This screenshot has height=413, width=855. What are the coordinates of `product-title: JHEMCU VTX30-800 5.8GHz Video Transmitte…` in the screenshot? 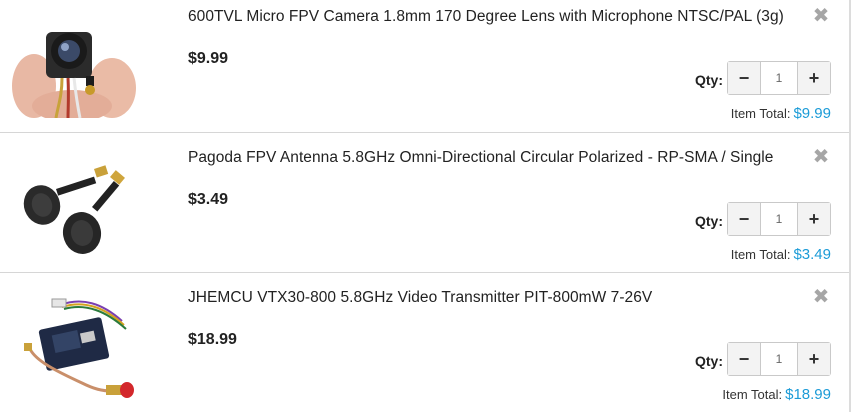 It's located at (420, 298).